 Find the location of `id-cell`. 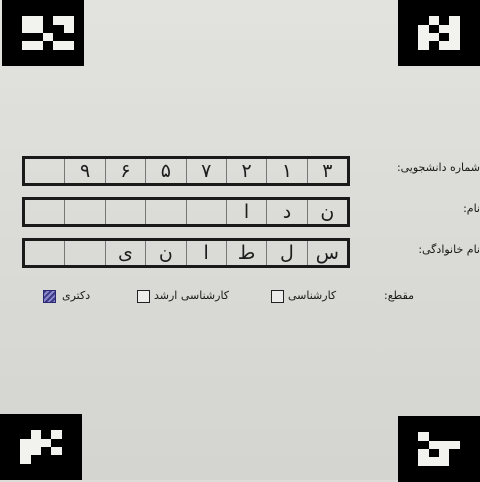

id-cell is located at coordinates (44, 171).